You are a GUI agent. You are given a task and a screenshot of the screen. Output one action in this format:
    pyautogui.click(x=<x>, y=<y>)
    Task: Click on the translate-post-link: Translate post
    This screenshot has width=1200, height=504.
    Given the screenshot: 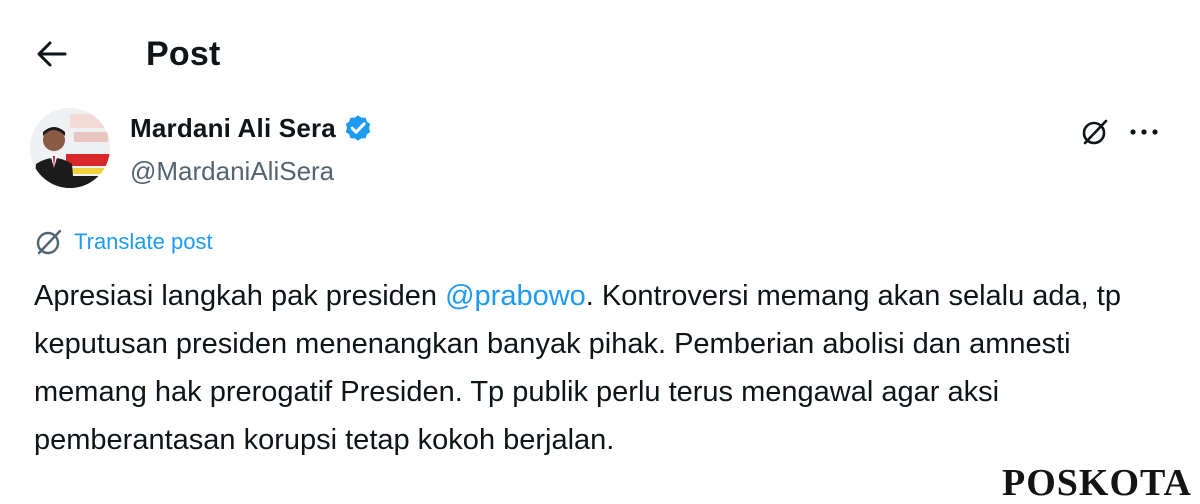 What is the action you would take?
    pyautogui.click(x=123, y=242)
    